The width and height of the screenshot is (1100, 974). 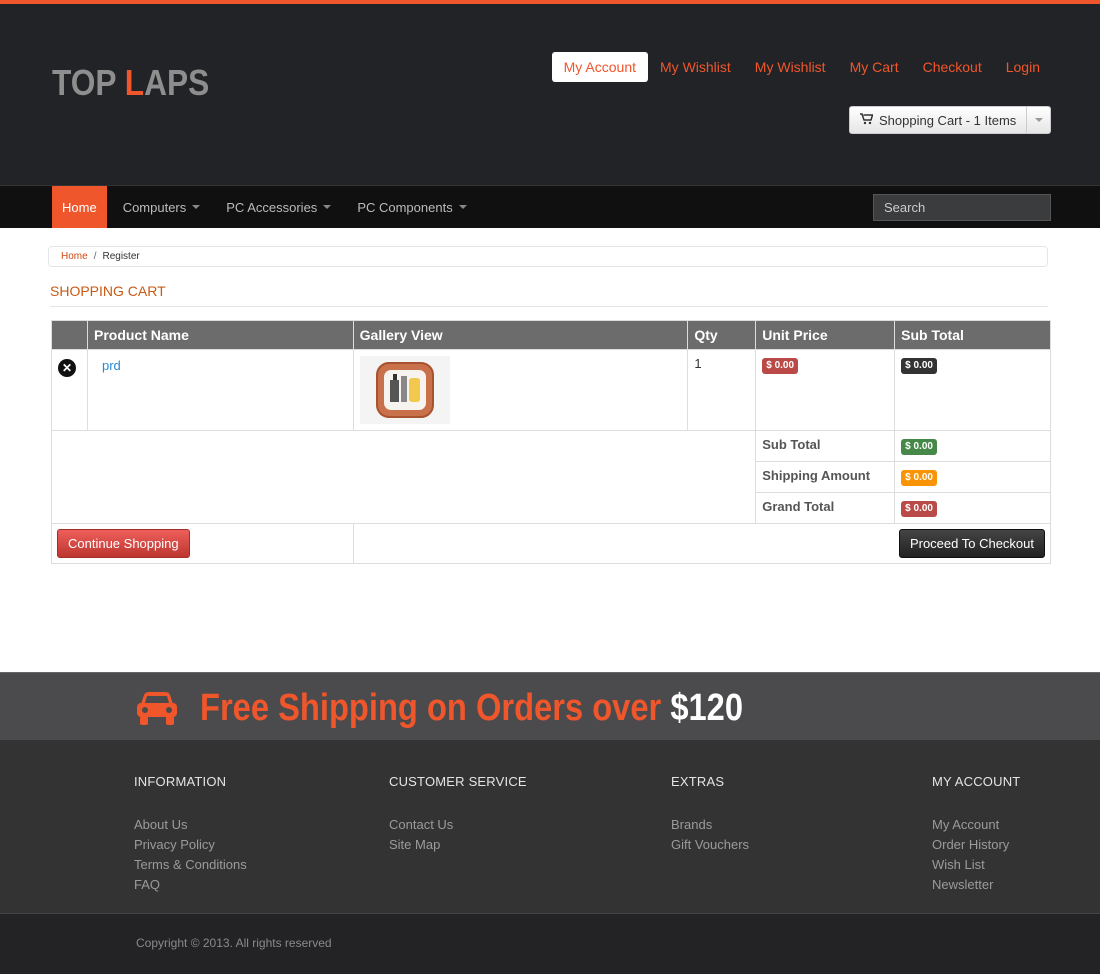 What do you see at coordinates (780, 366) in the screenshot?
I see `unit-price-badge: $ 0.00` at bounding box center [780, 366].